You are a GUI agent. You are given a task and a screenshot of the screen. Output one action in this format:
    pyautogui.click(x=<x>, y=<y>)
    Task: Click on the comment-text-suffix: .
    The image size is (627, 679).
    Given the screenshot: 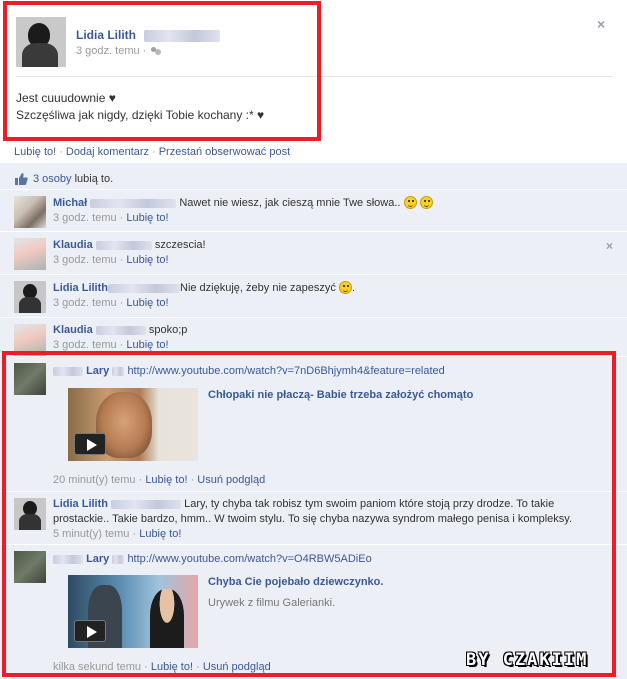 What is the action you would take?
    pyautogui.click(x=353, y=288)
    